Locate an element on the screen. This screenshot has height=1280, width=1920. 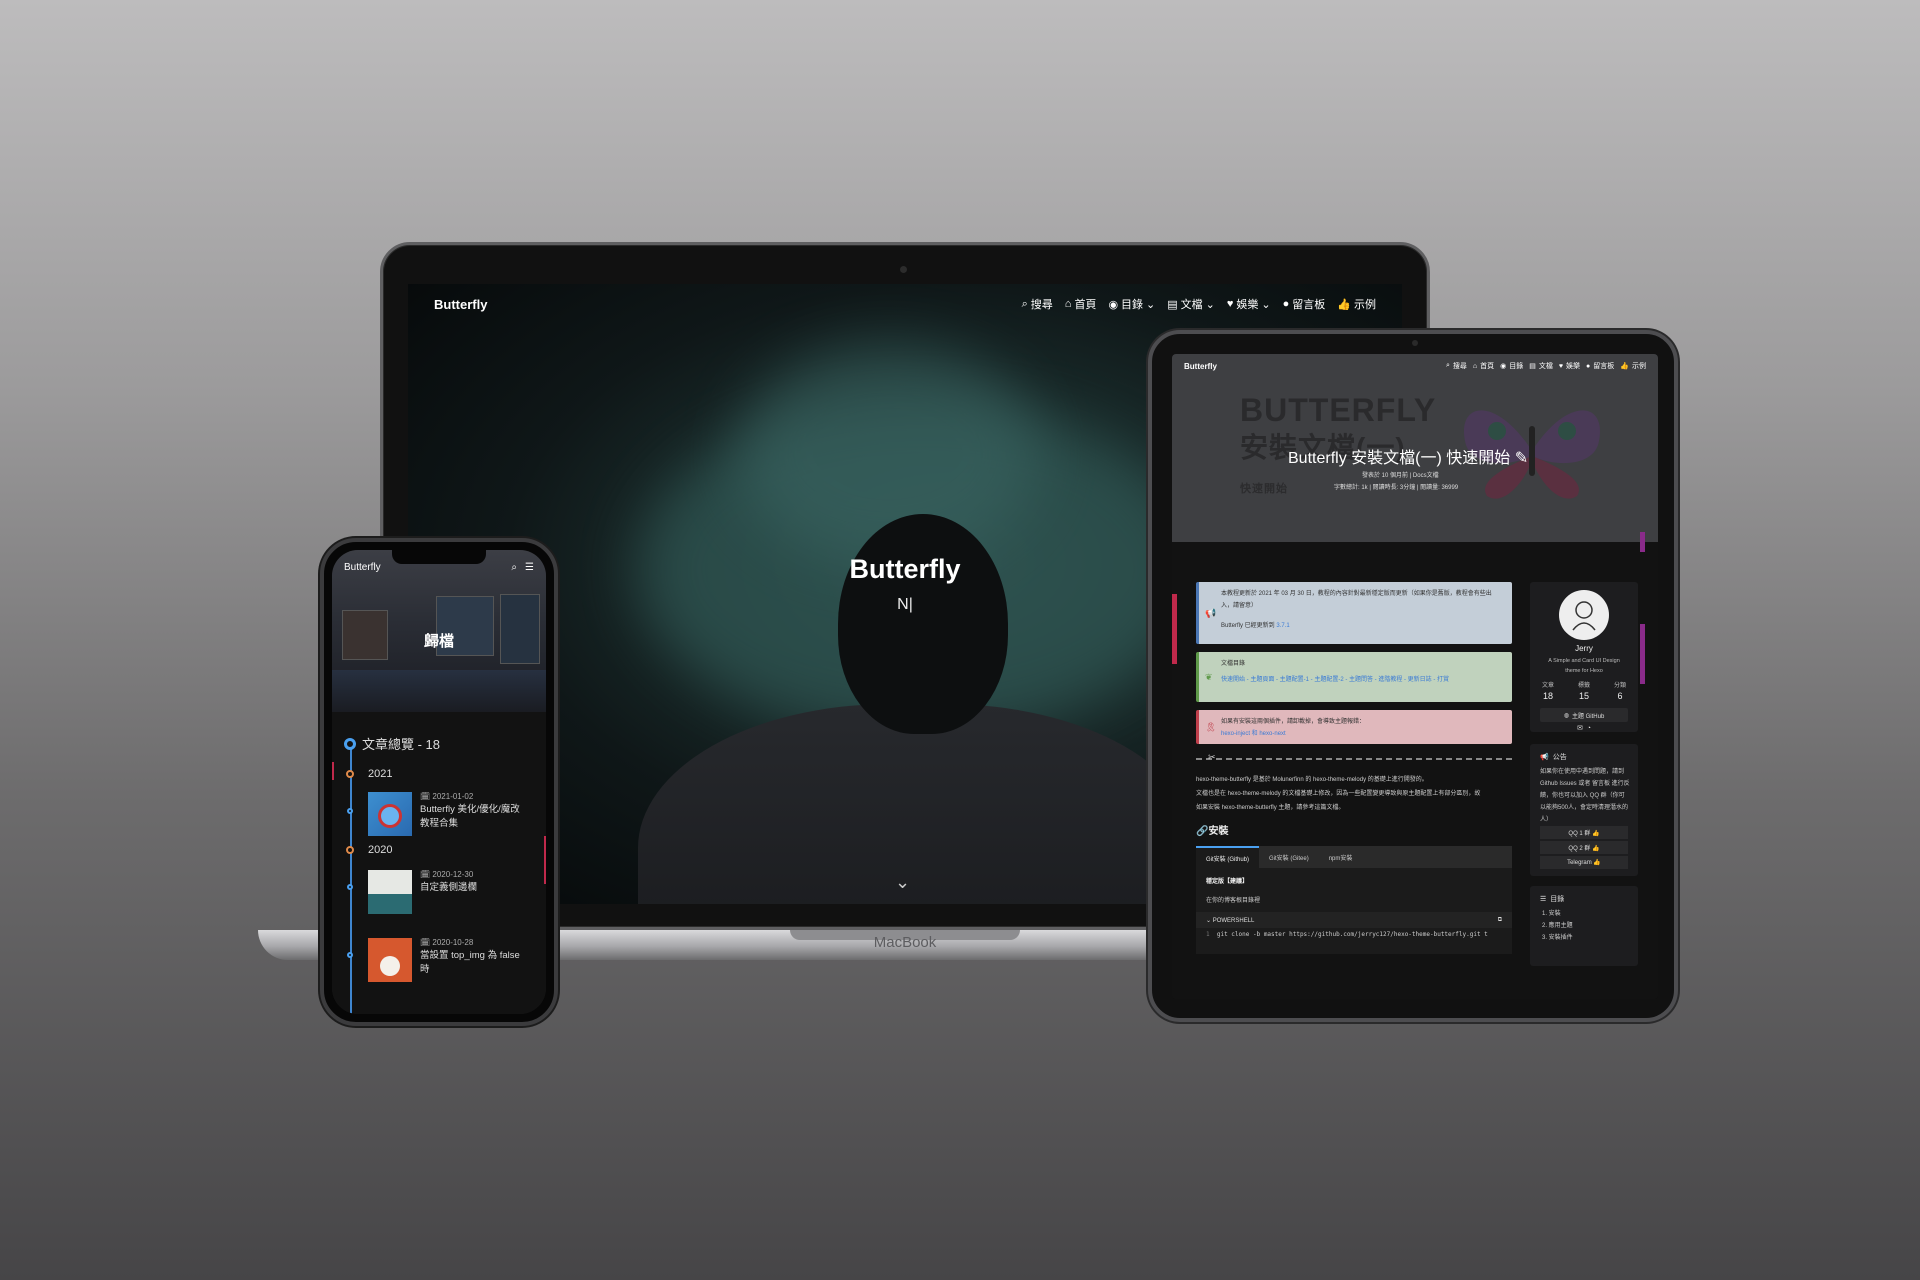
menu-item-docs: ▤ 文檔 ⌄ is located at coordinates (1191, 304).